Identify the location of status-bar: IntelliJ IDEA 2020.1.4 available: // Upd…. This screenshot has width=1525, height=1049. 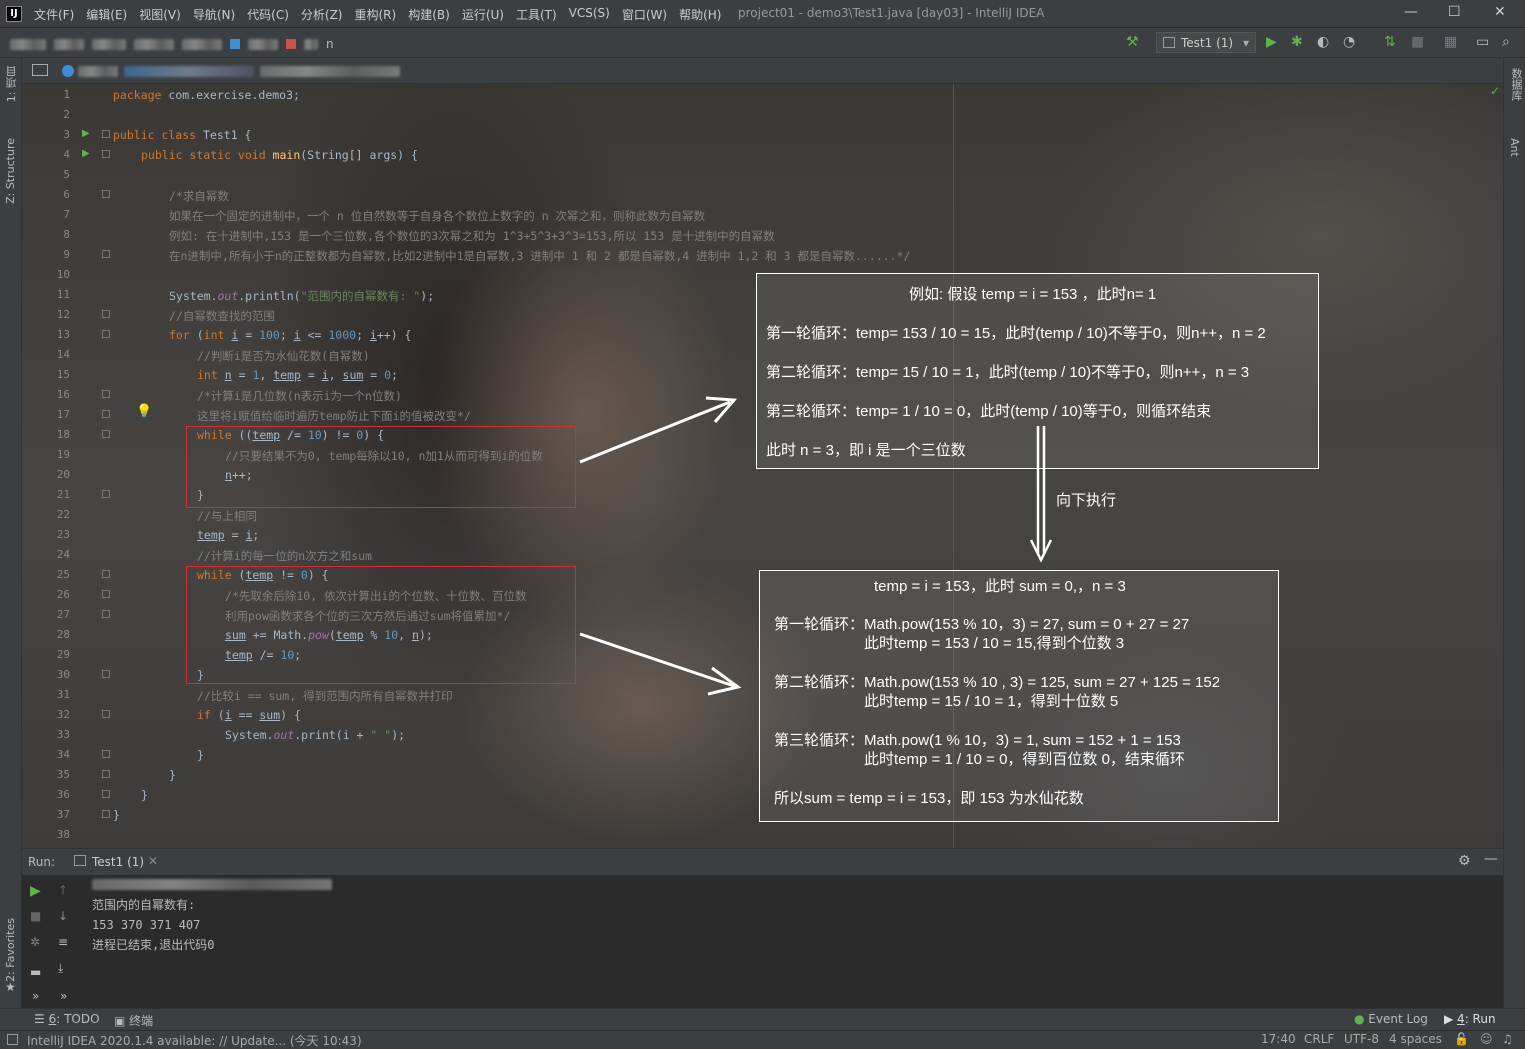
(762, 1039).